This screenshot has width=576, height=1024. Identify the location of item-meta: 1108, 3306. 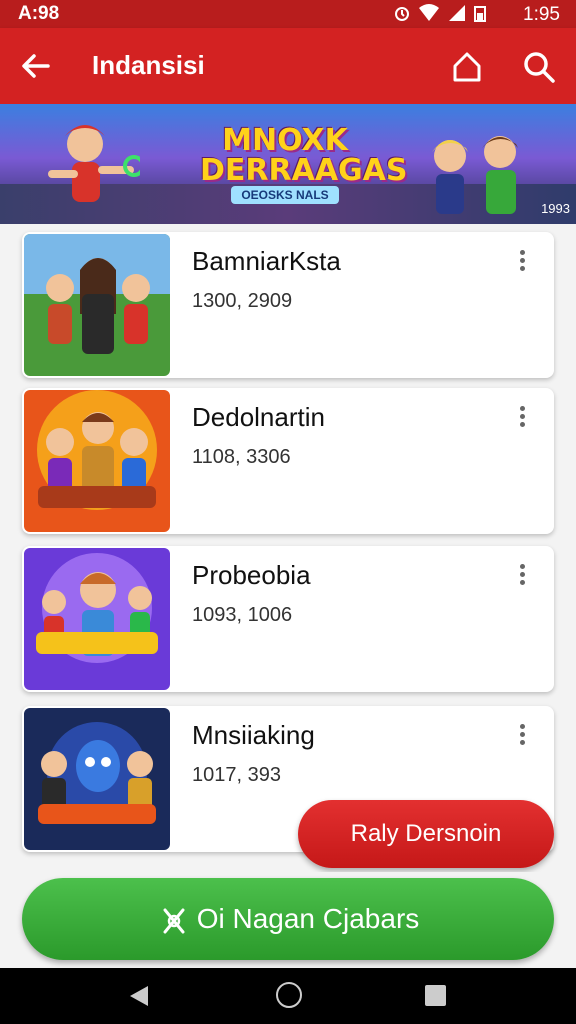
(241, 457).